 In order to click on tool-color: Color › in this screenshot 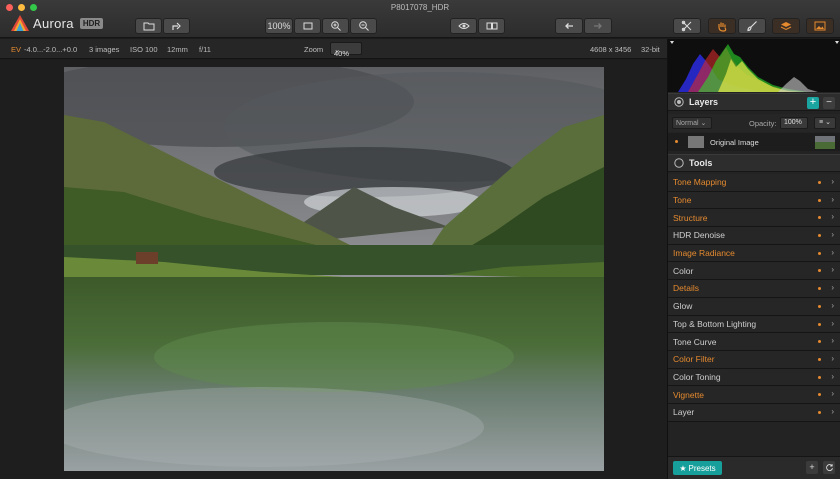, I will do `click(754, 271)`.